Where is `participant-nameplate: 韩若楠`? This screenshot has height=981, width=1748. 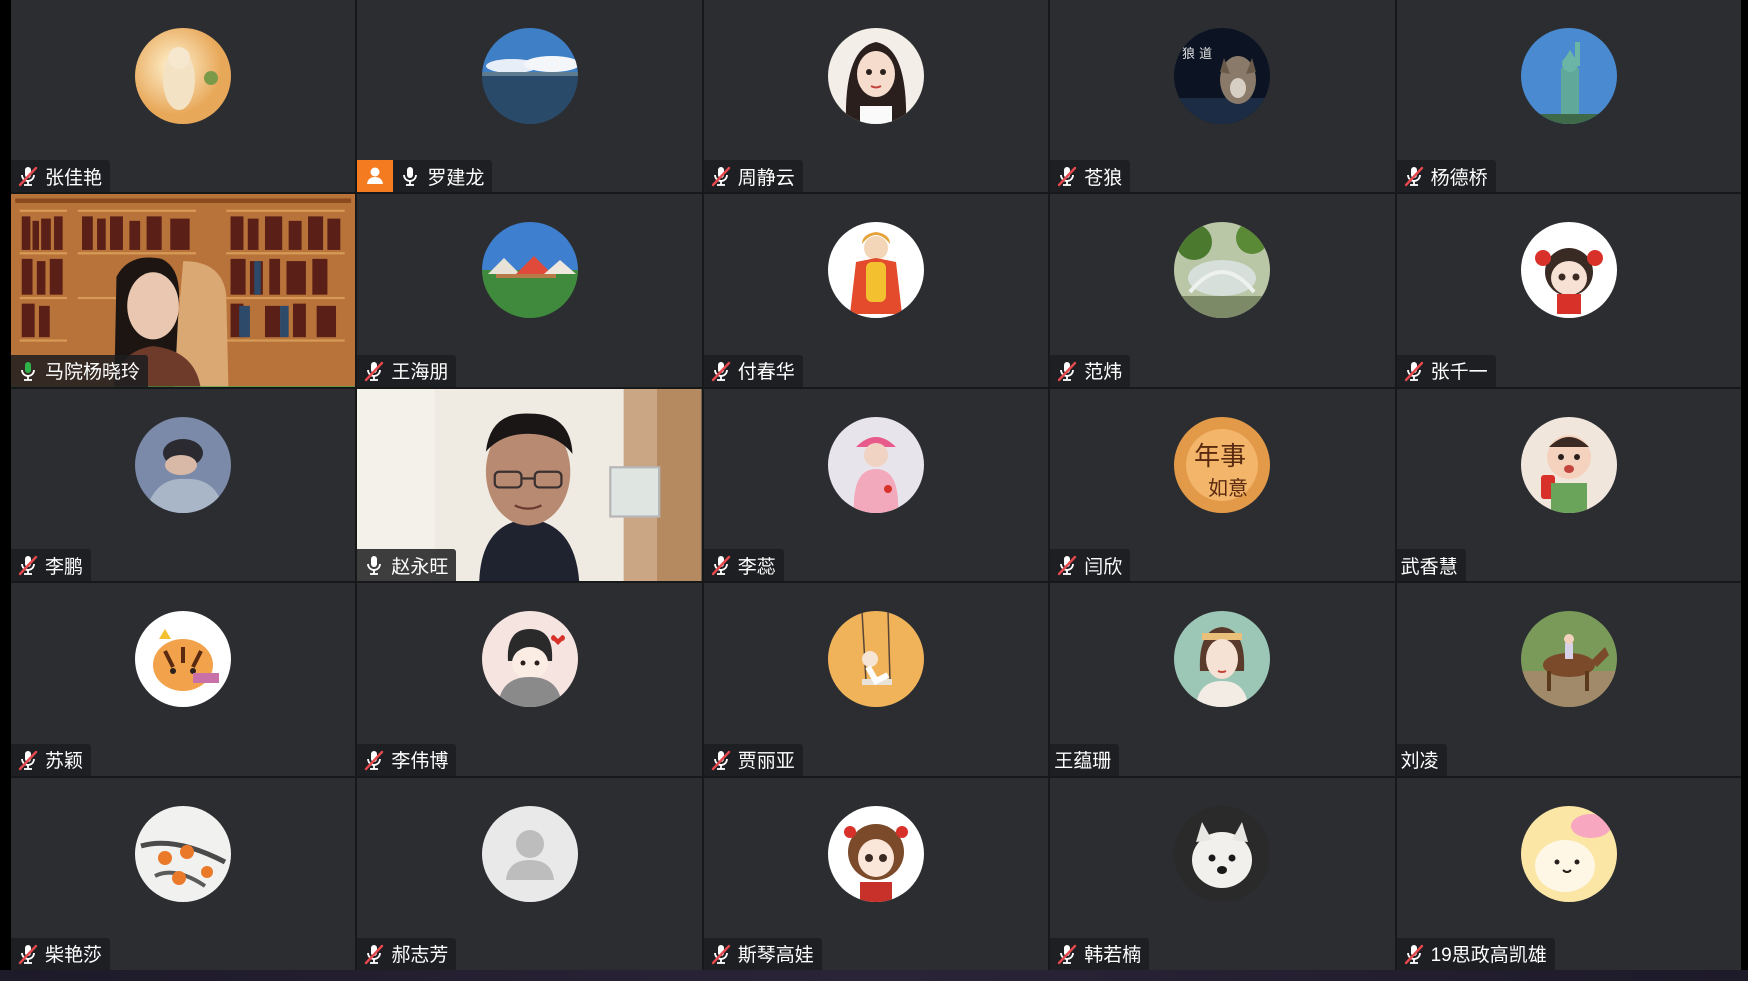 participant-nameplate: 韩若楠 is located at coordinates (1100, 953).